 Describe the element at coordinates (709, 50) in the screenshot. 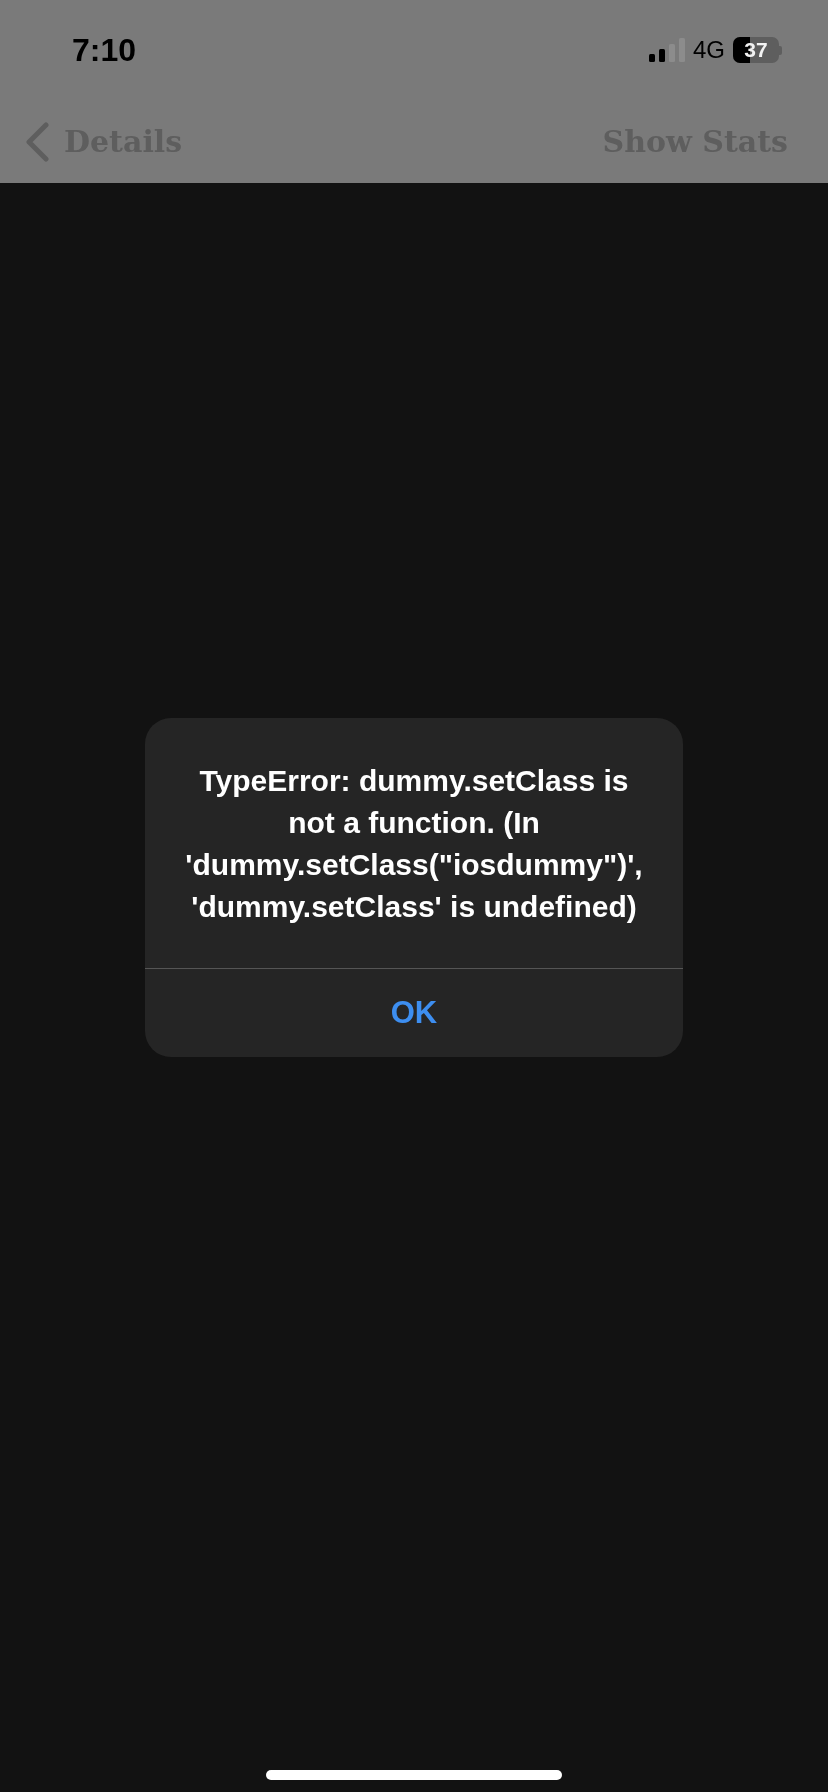

I see `network-label: 4G` at that location.